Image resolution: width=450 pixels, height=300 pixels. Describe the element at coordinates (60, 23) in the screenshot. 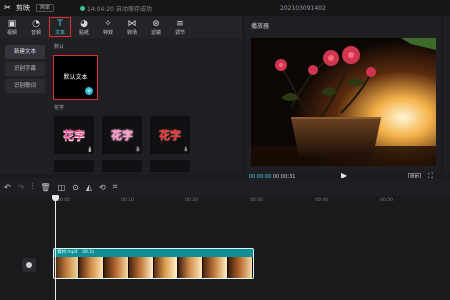

I see `text-icon: T` at that location.